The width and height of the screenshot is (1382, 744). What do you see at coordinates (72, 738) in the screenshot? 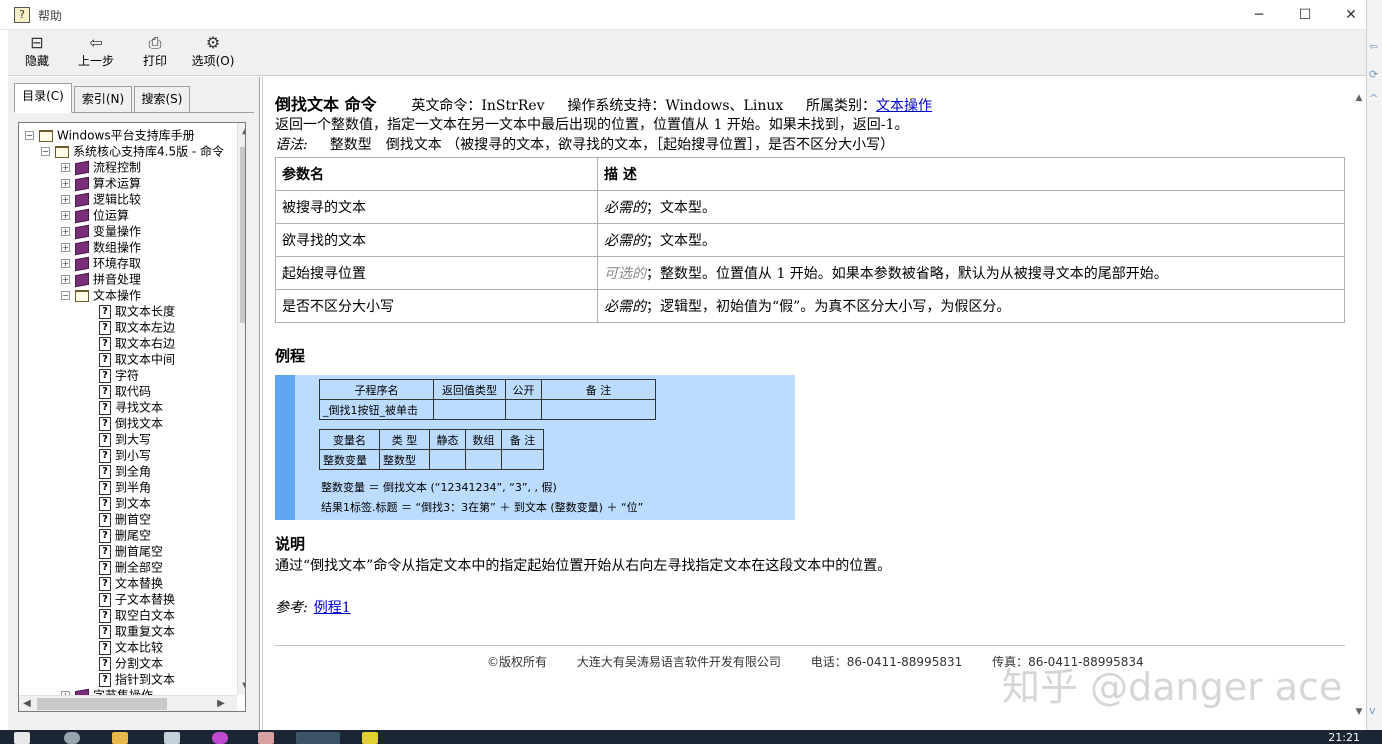
I see `search-icon` at bounding box center [72, 738].